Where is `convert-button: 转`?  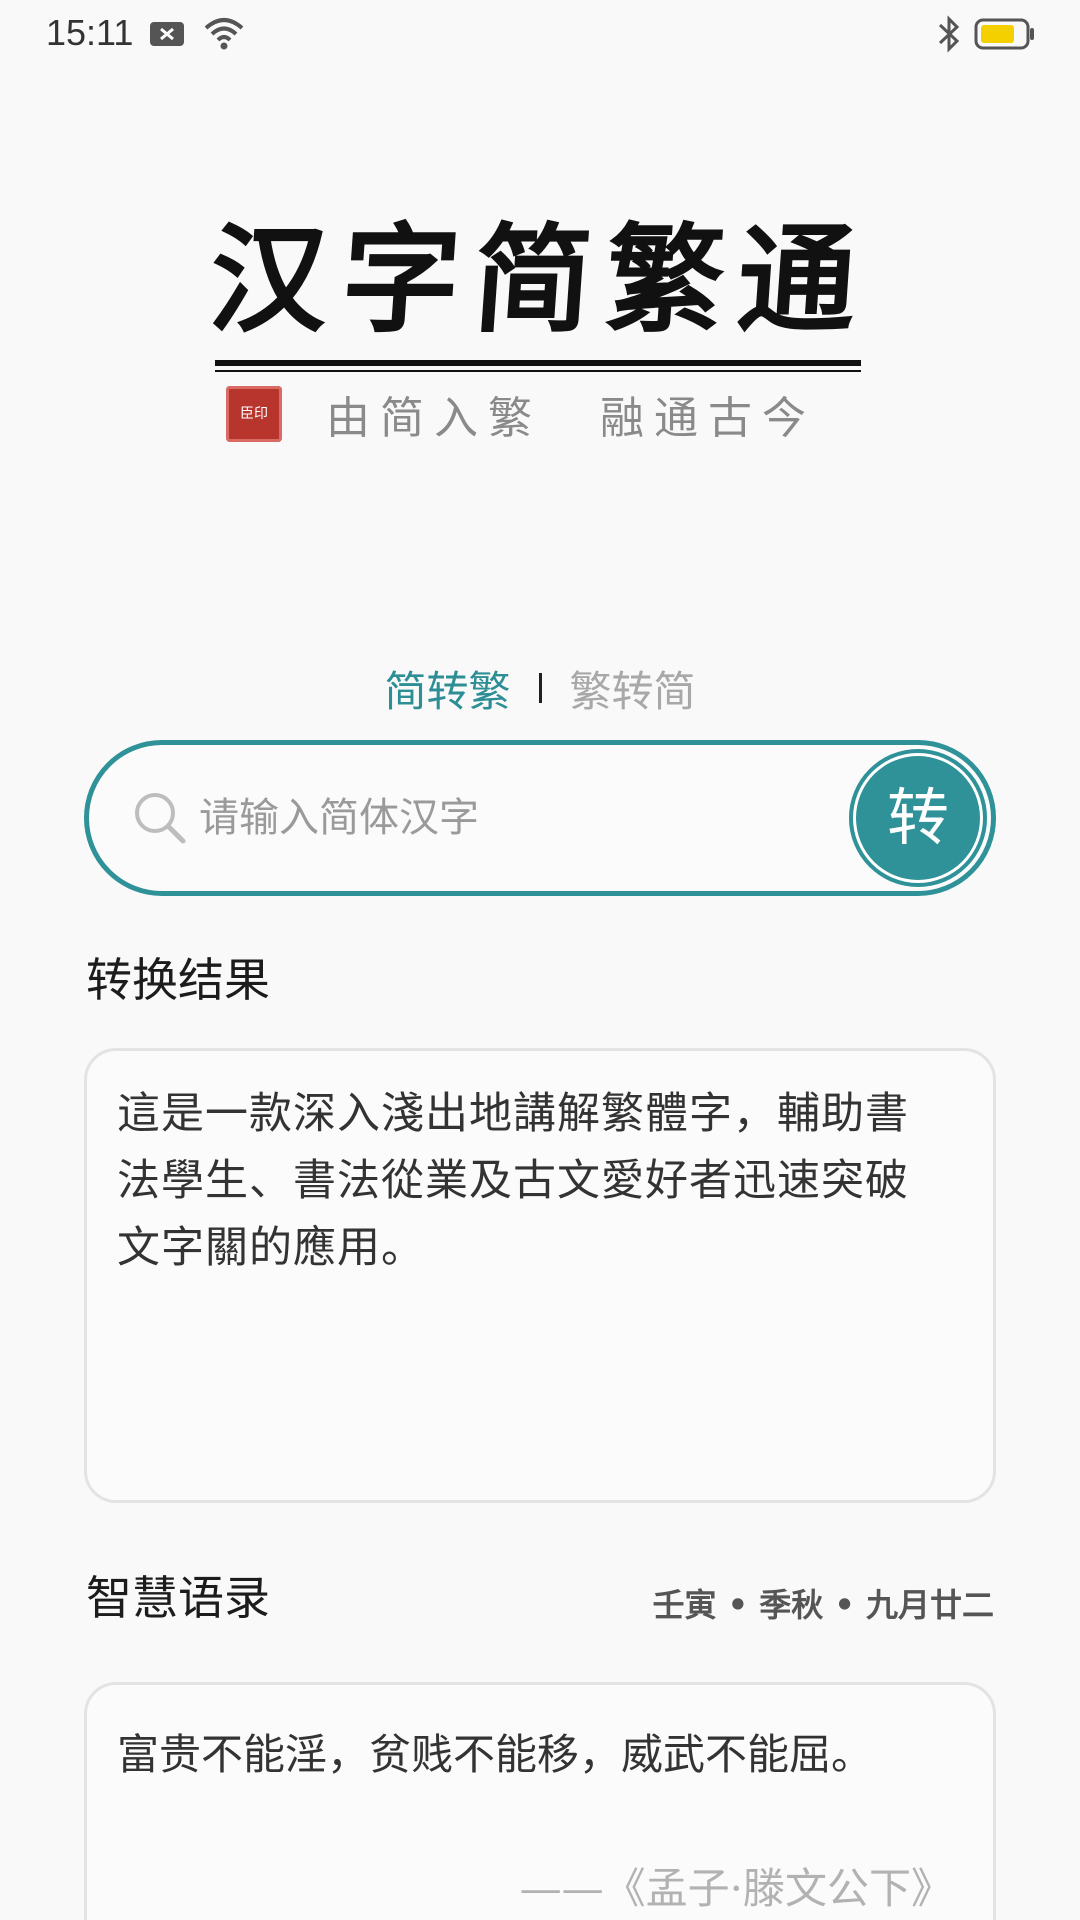
convert-button: 转 is located at coordinates (918, 818).